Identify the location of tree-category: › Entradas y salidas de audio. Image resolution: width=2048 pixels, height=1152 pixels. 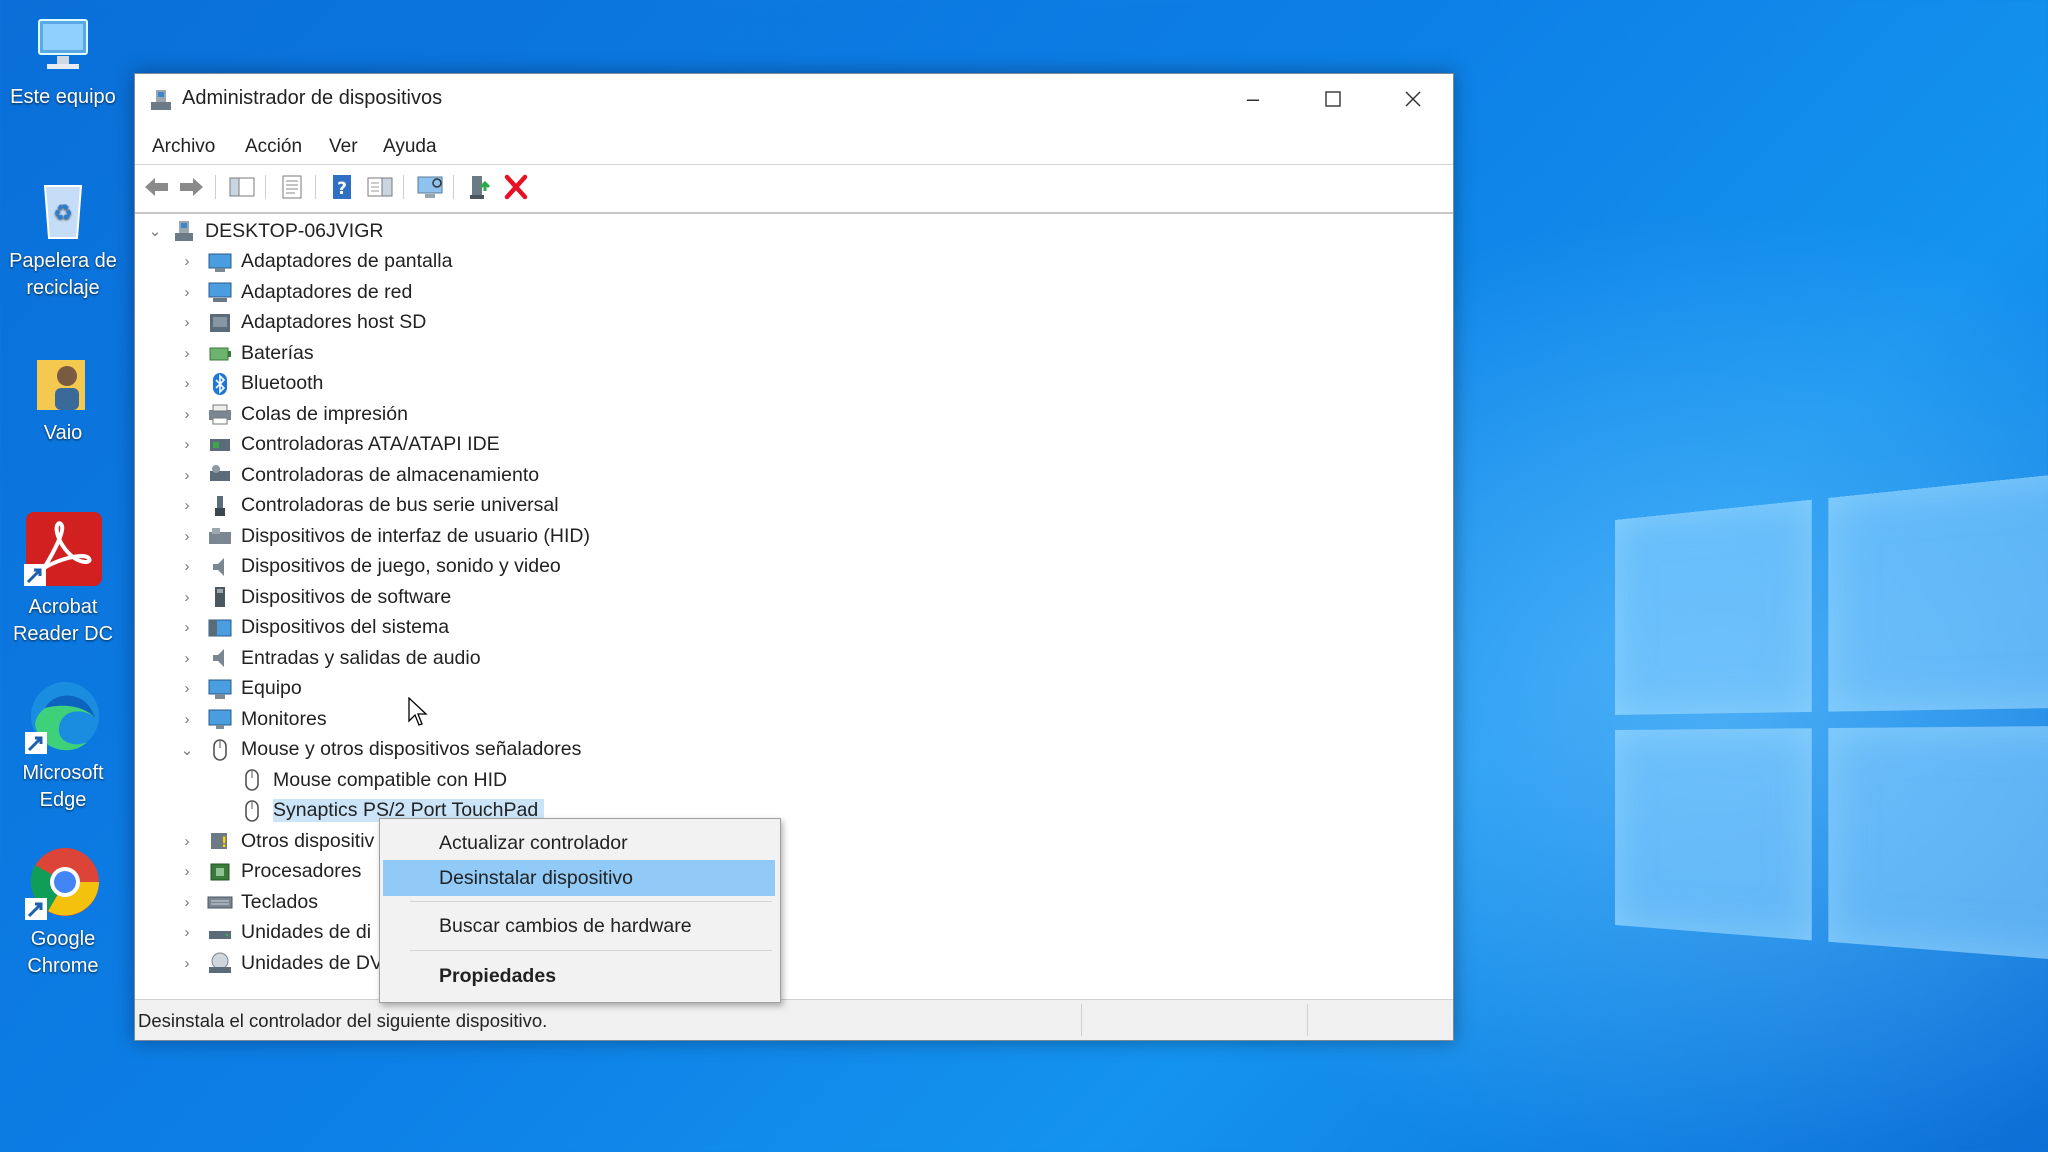
(329, 658).